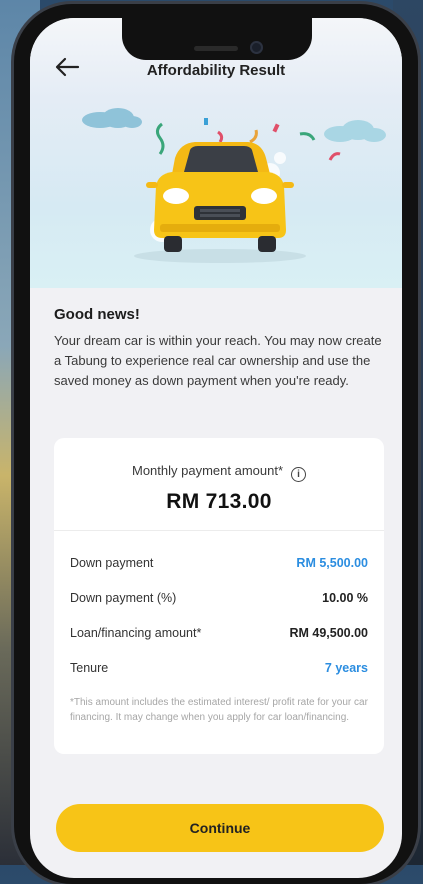 The image size is (423, 884). I want to click on tenure-label: Tenure, so click(89, 667).